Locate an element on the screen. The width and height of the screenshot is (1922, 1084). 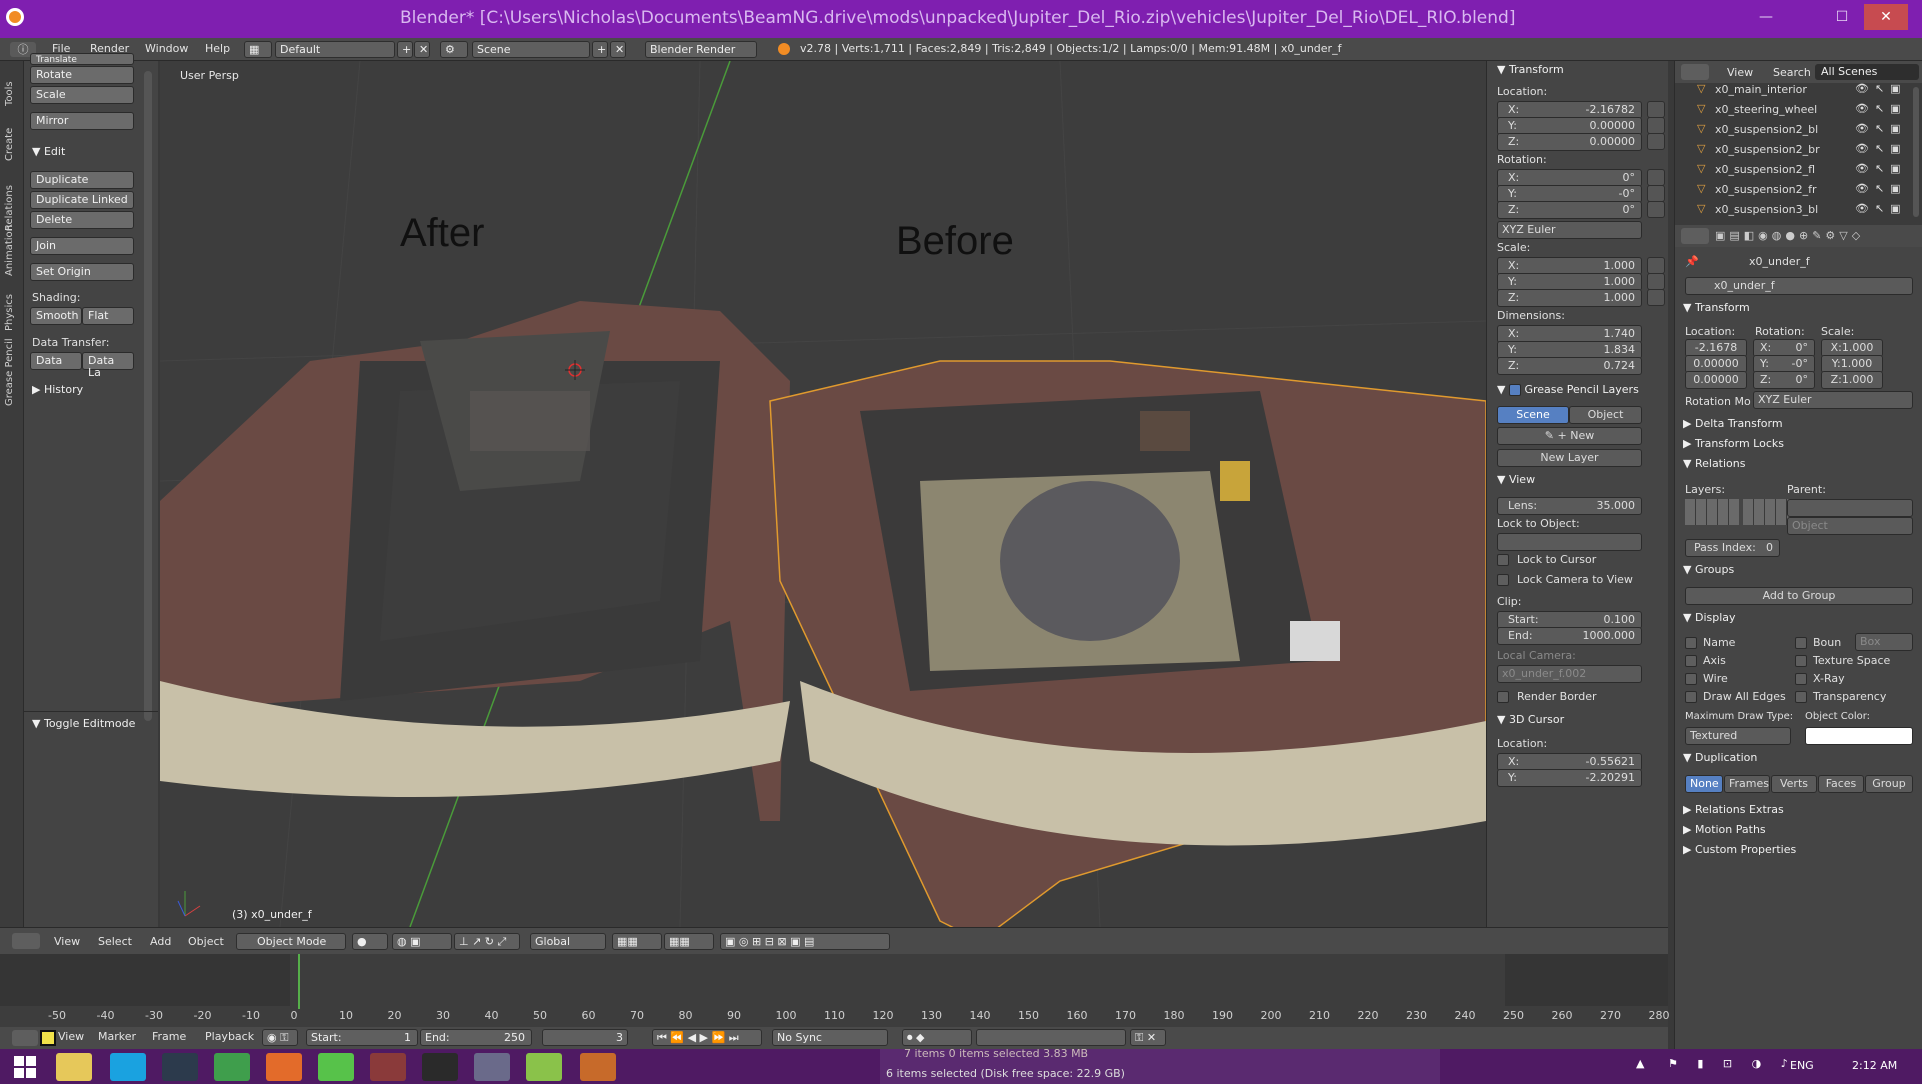
orientation-select: Global is located at coordinates (568, 941).